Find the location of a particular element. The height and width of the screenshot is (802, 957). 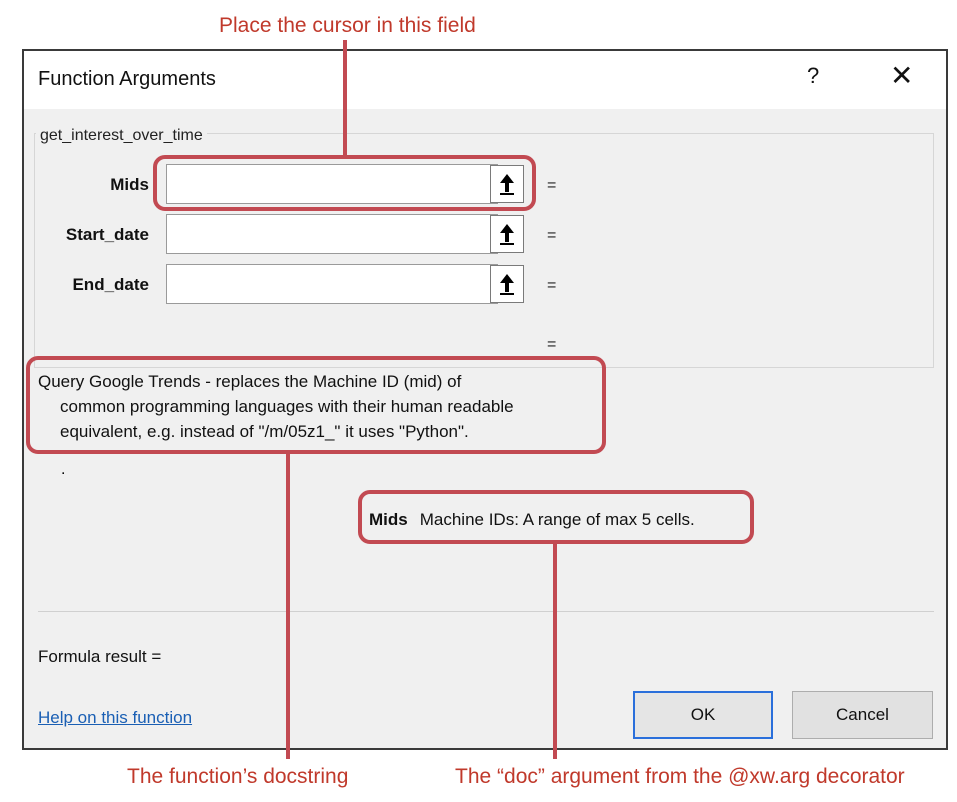

formula-result: Formula result = is located at coordinates (100, 656).